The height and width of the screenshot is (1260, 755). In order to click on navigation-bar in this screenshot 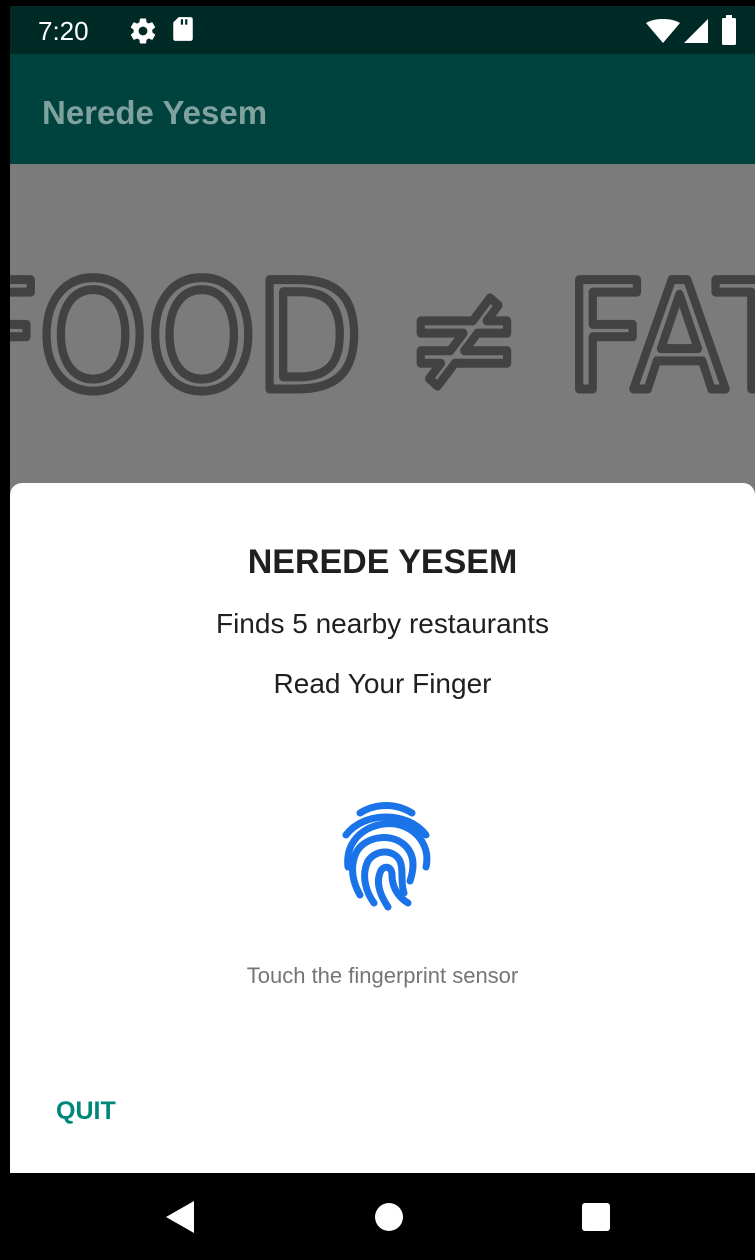, I will do `click(382, 1216)`.